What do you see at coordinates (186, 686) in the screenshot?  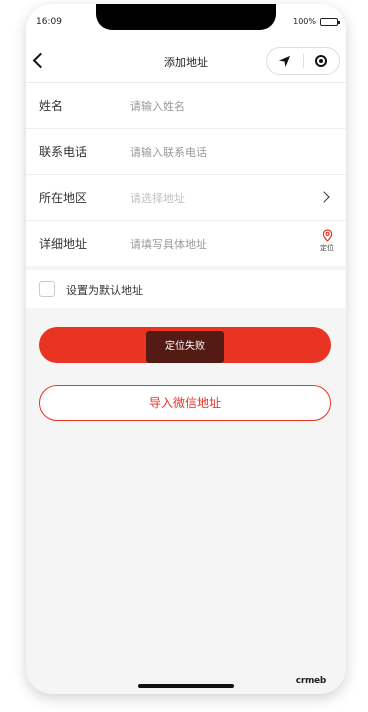 I see `home-indicator` at bounding box center [186, 686].